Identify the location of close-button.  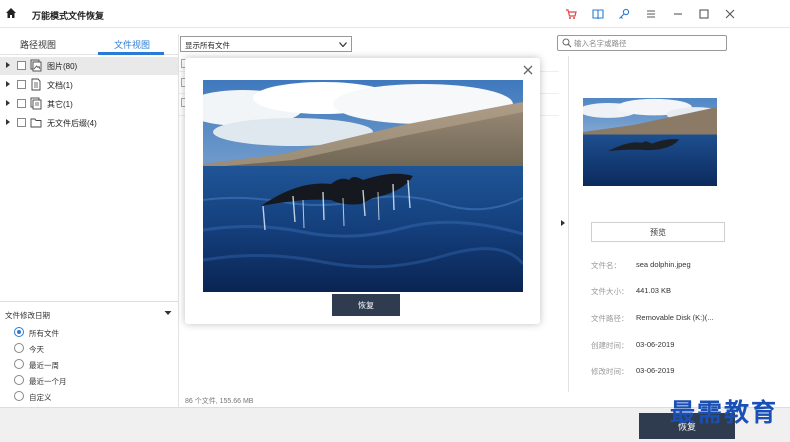
(730, 14).